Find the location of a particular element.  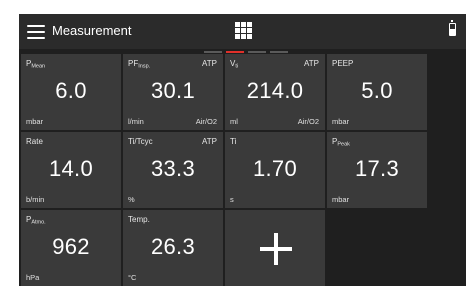

plus-icon is located at coordinates (276, 249).